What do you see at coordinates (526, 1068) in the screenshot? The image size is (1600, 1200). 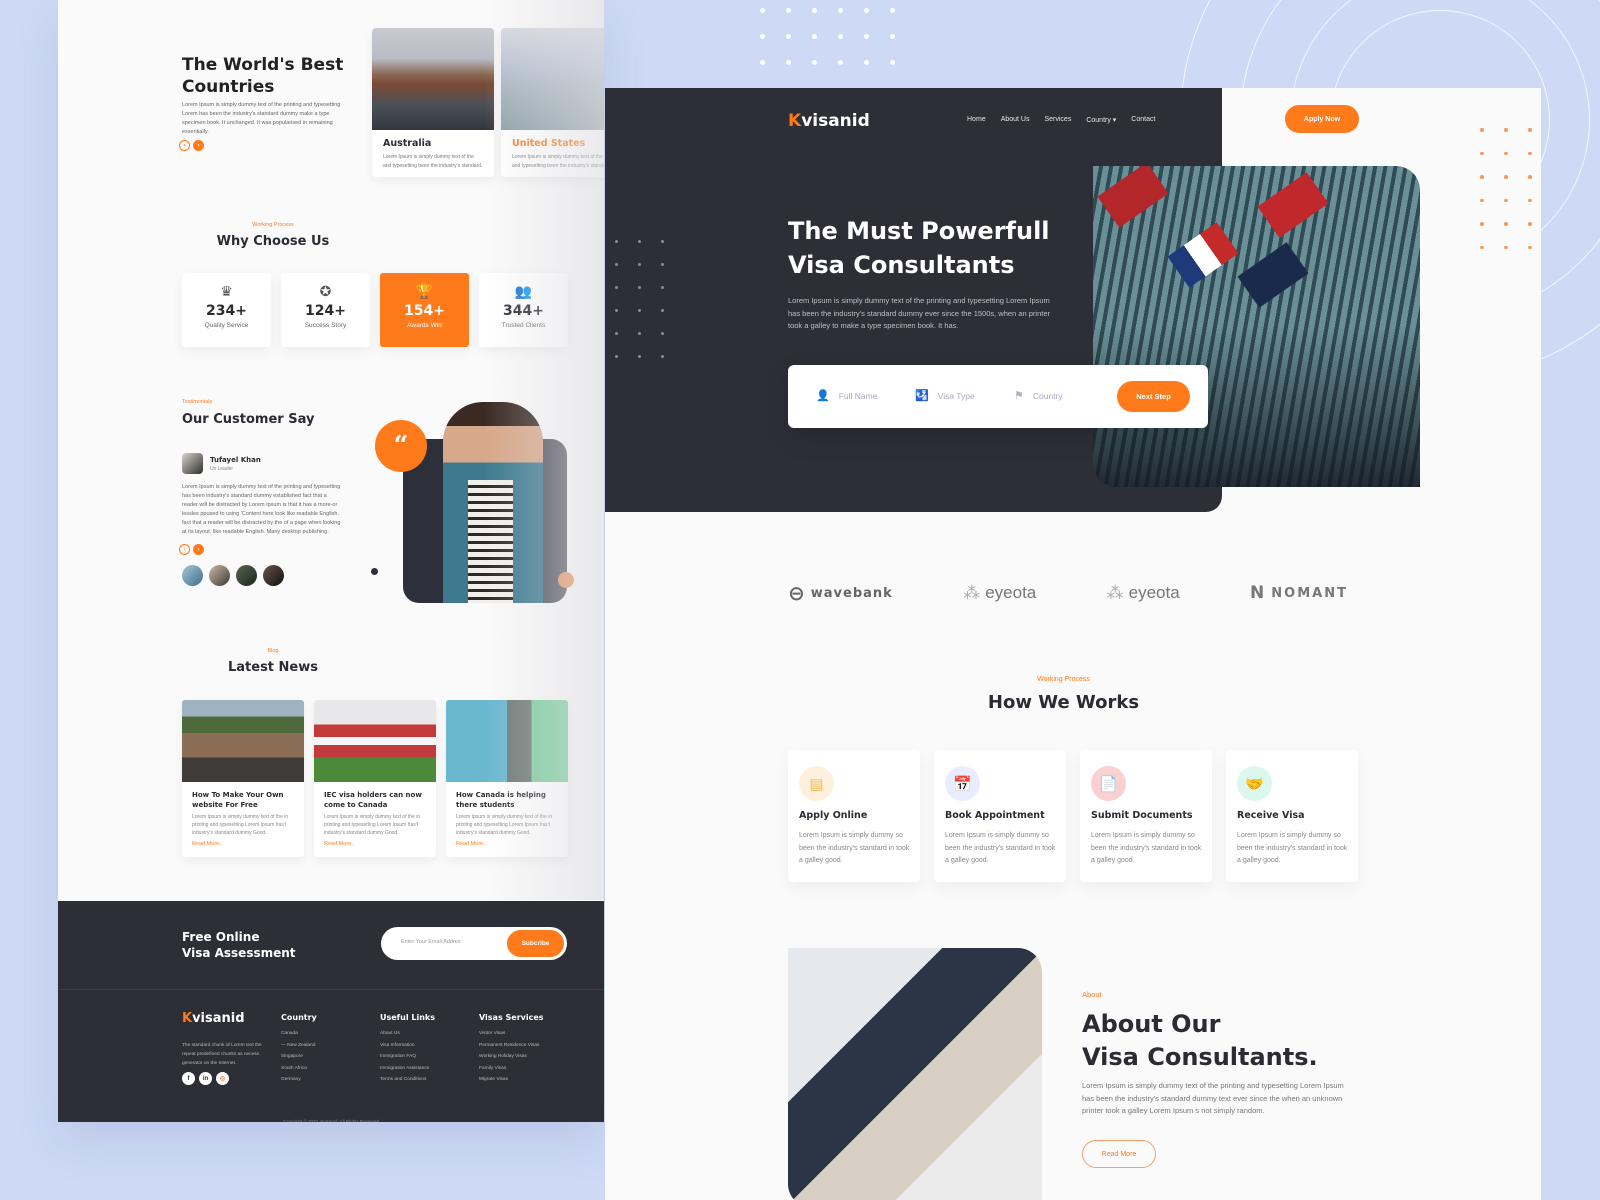 I see `footer-link: Family Visas` at bounding box center [526, 1068].